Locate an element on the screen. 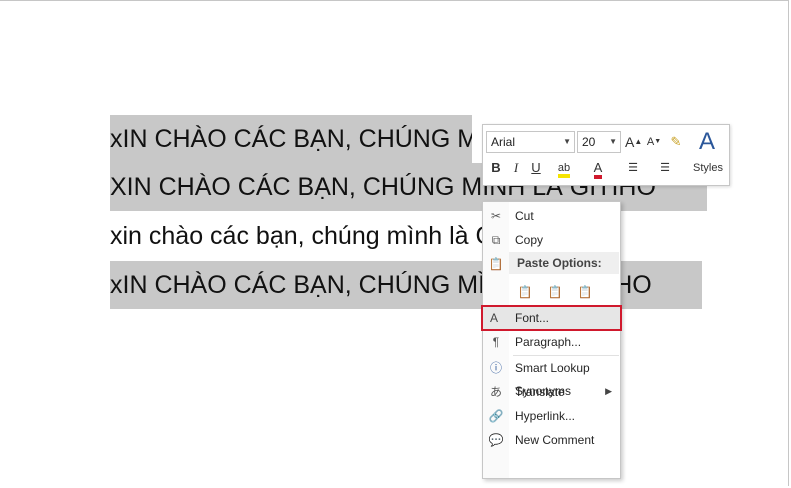 This screenshot has height=488, width=791. italic-button: I is located at coordinates (516, 168).